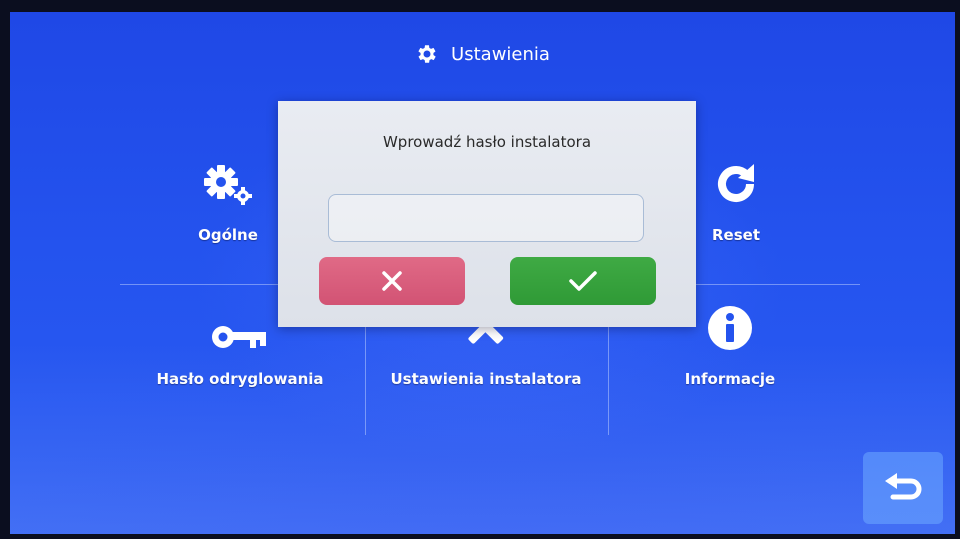 The height and width of the screenshot is (539, 960). I want to click on dialog-prompt: Wprowadź hasło instalatora, so click(487, 142).